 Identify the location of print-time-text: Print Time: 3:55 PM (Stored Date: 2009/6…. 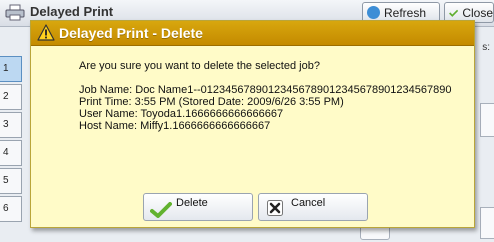
(211, 102).